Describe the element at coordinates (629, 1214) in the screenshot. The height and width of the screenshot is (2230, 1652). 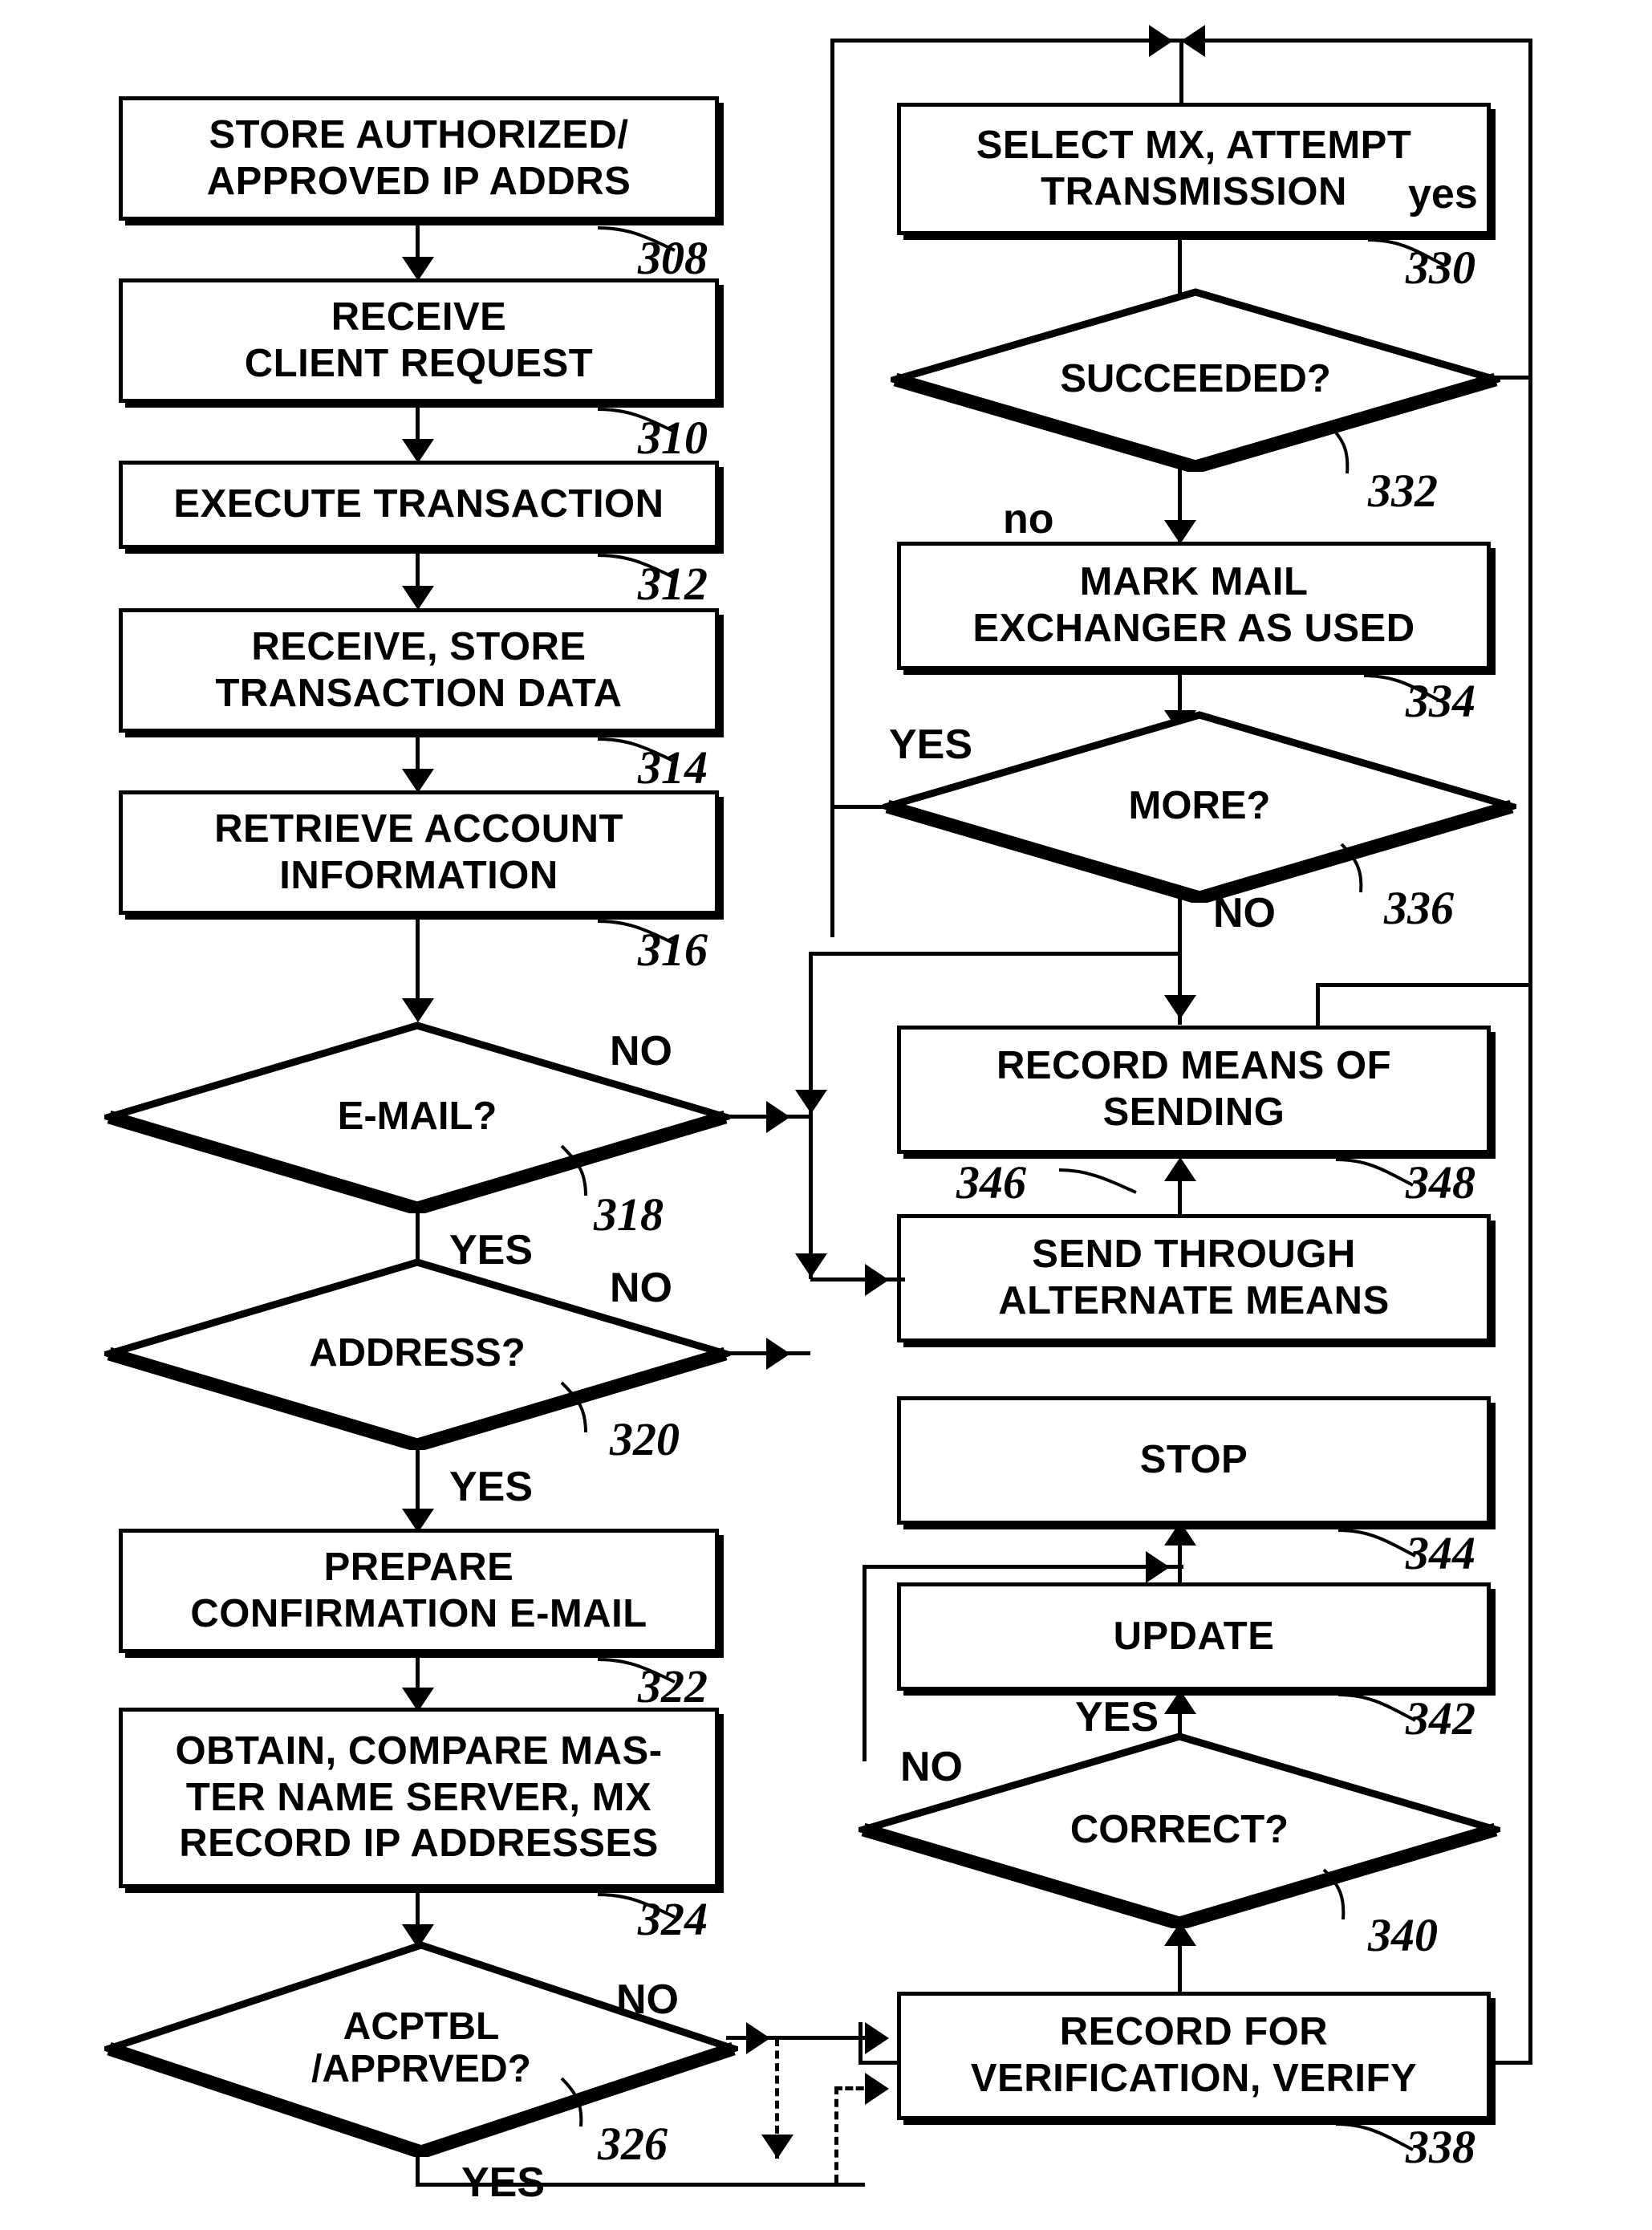
I see `ref-318: 318` at that location.